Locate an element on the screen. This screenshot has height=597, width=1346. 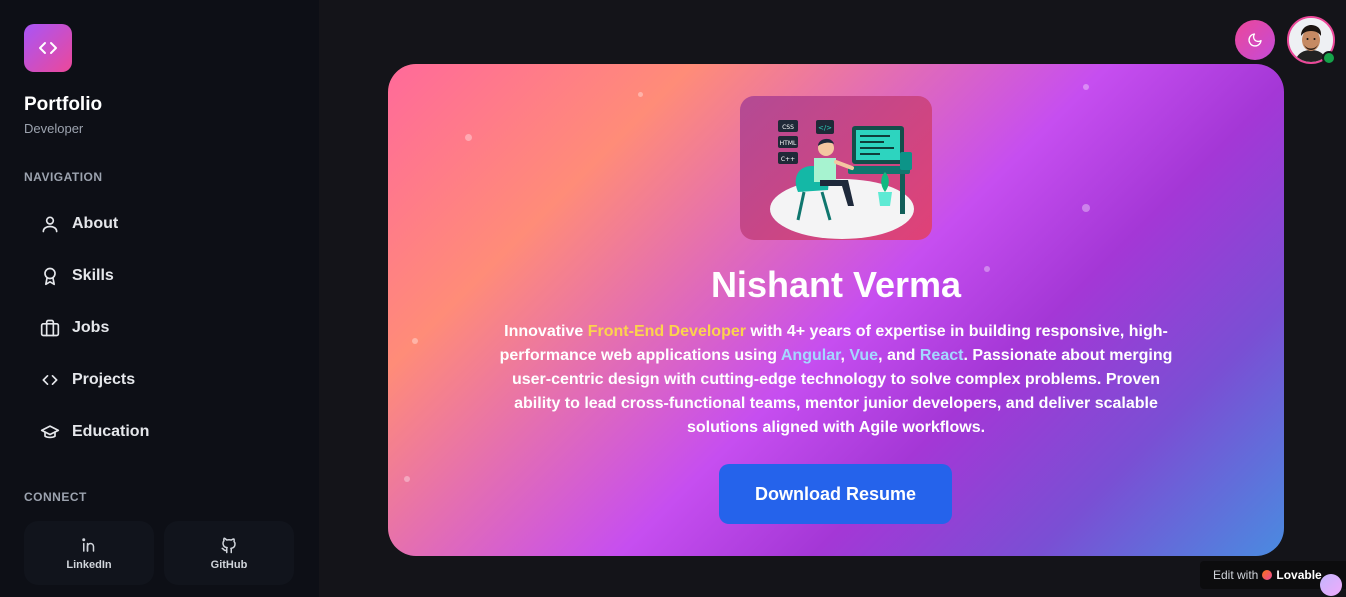
nav-item-jobs: Jobs is located at coordinates (159, 328).